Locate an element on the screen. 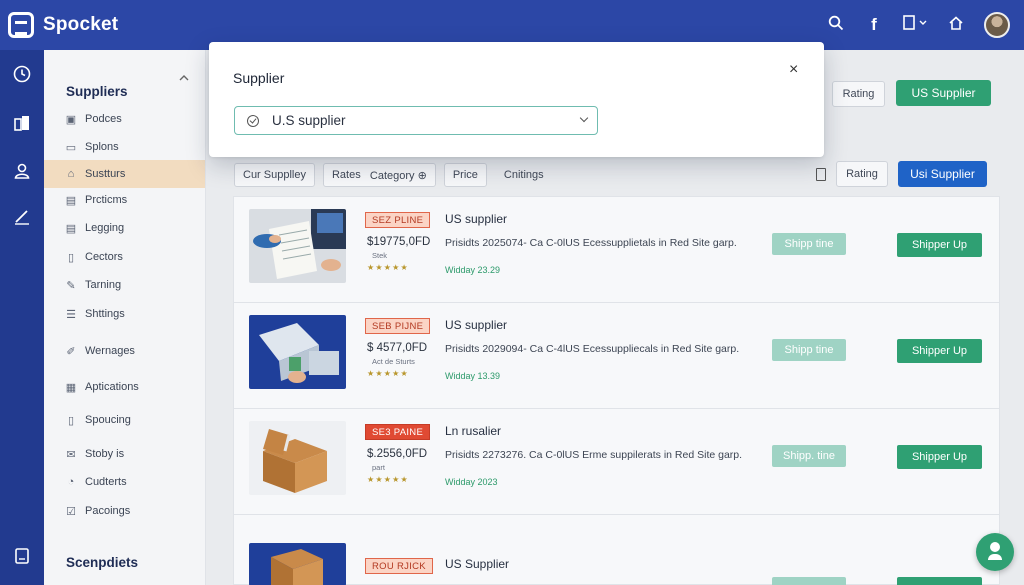 The height and width of the screenshot is (585, 1024). product-price: $ 4577,0FD is located at coordinates (397, 348).